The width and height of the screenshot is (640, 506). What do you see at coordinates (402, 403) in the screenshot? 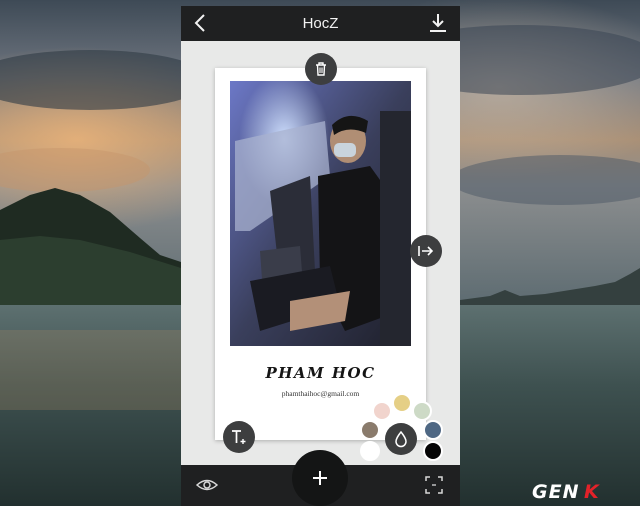
I see `swatch-gold` at bounding box center [402, 403].